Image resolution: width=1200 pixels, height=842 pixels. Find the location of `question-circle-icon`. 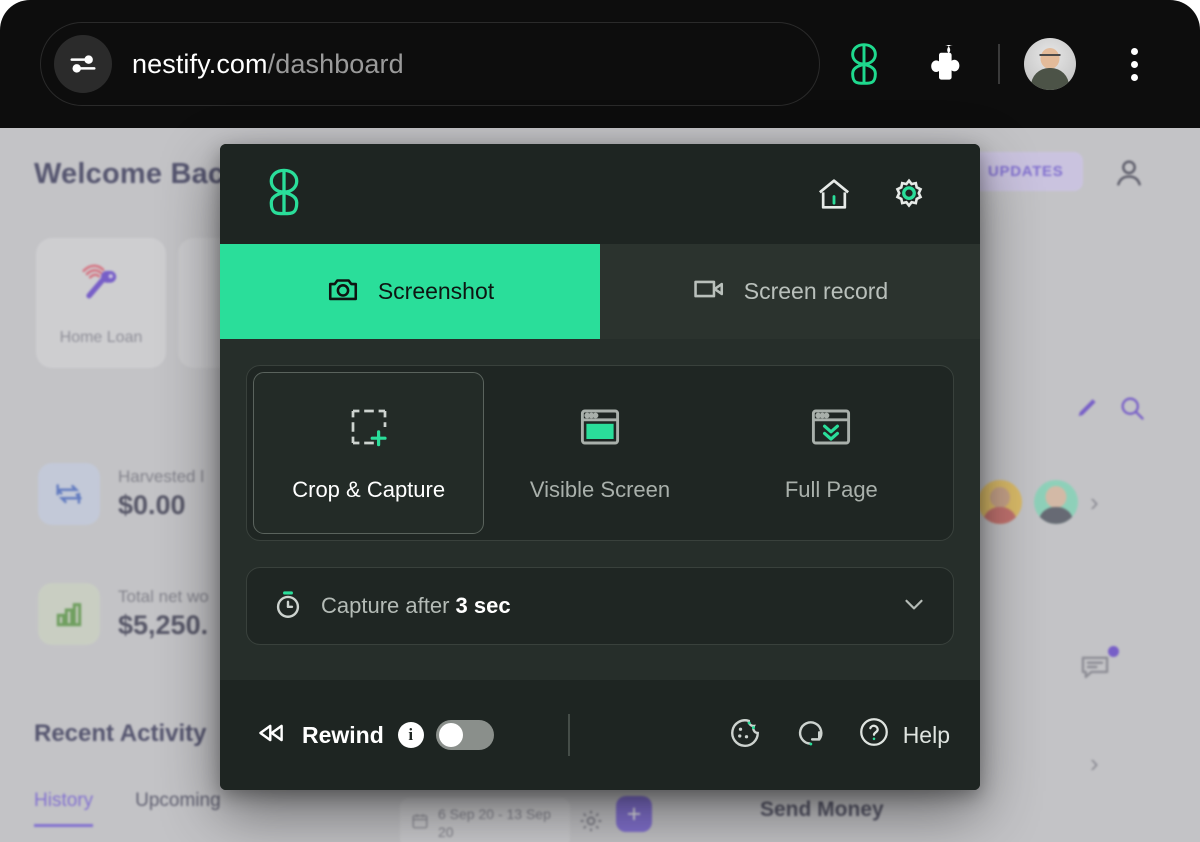

question-circle-icon is located at coordinates (874, 735).